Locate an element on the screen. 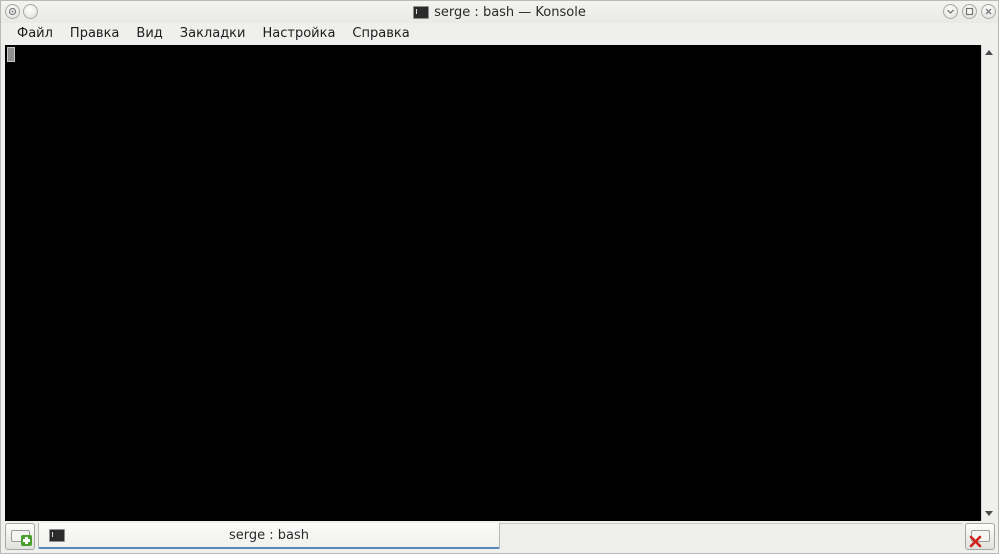  vertical-scrollbar is located at coordinates (988, 283).